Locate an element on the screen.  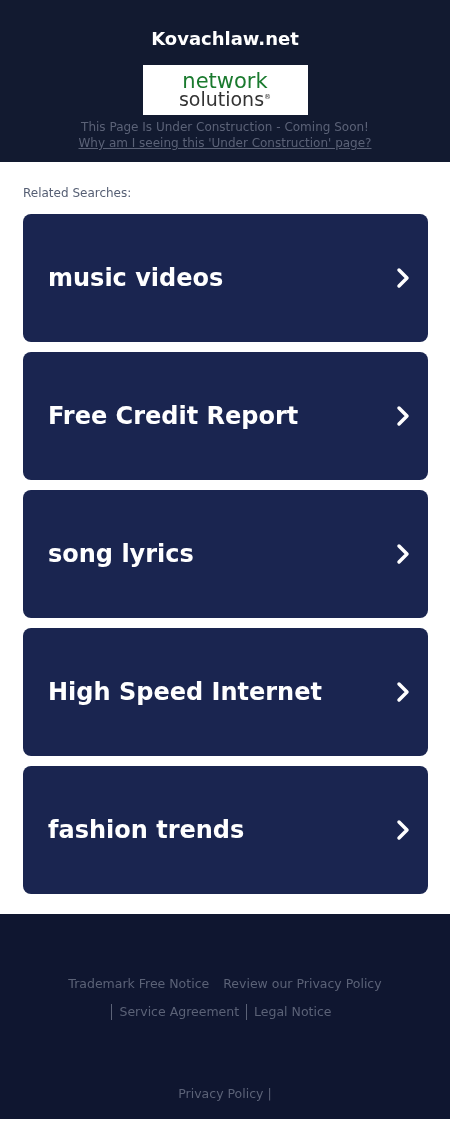
footer-link: Review our Privacy Policy is located at coordinates (302, 984).